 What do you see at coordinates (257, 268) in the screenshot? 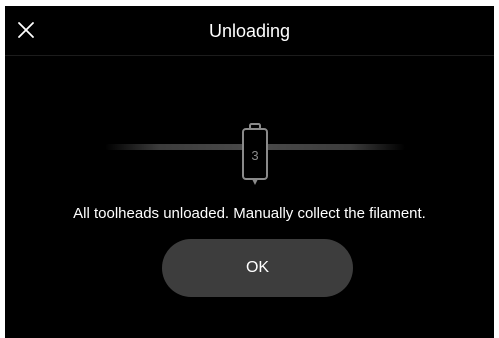
I see `ok-button: OK` at bounding box center [257, 268].